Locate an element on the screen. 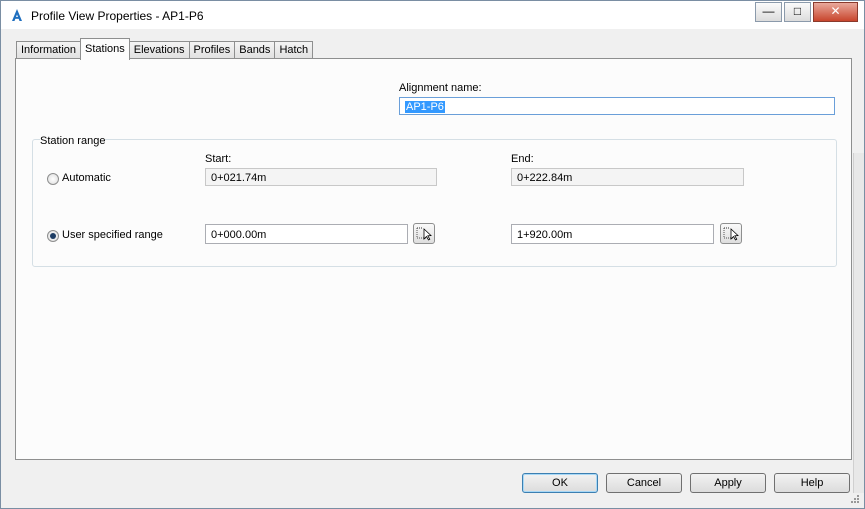 This screenshot has width=865, height=509. pick-end-station-button is located at coordinates (731, 233).